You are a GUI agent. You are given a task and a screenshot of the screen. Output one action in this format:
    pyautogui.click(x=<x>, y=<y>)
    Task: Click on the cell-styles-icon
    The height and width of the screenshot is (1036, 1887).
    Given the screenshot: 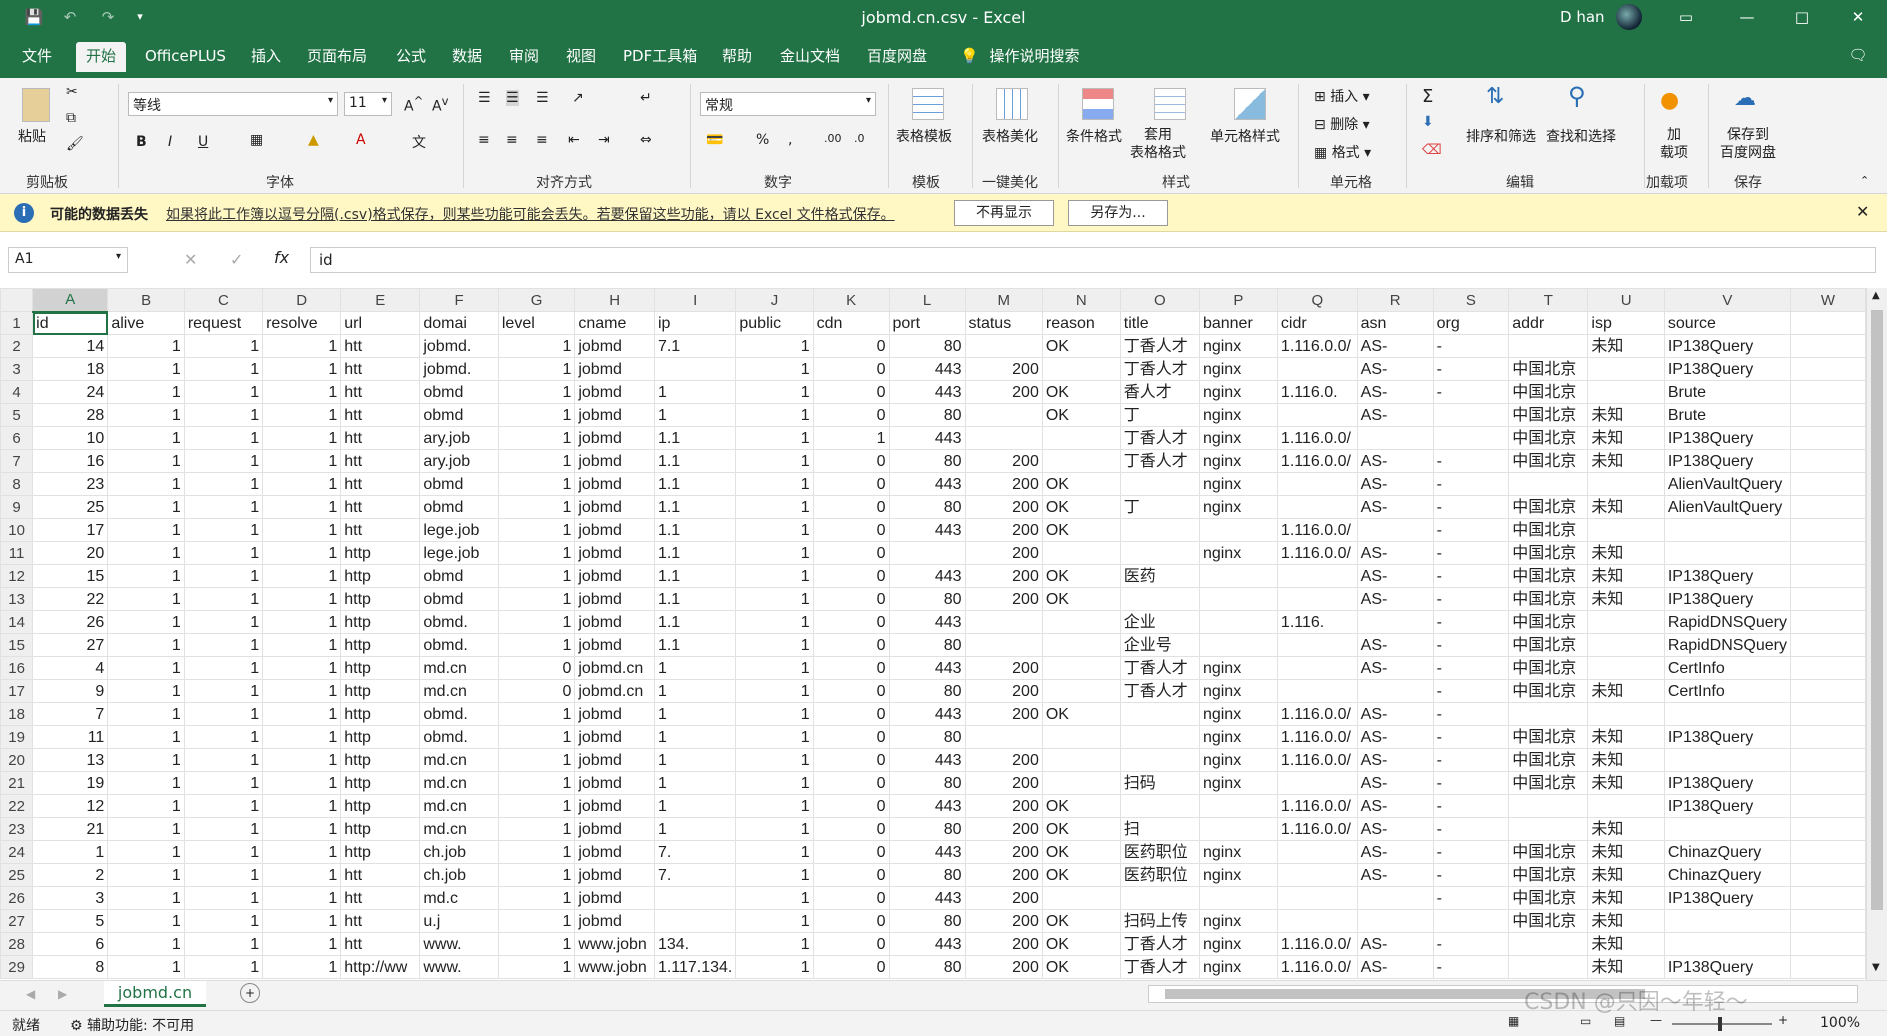 What is the action you would take?
    pyautogui.click(x=1250, y=104)
    